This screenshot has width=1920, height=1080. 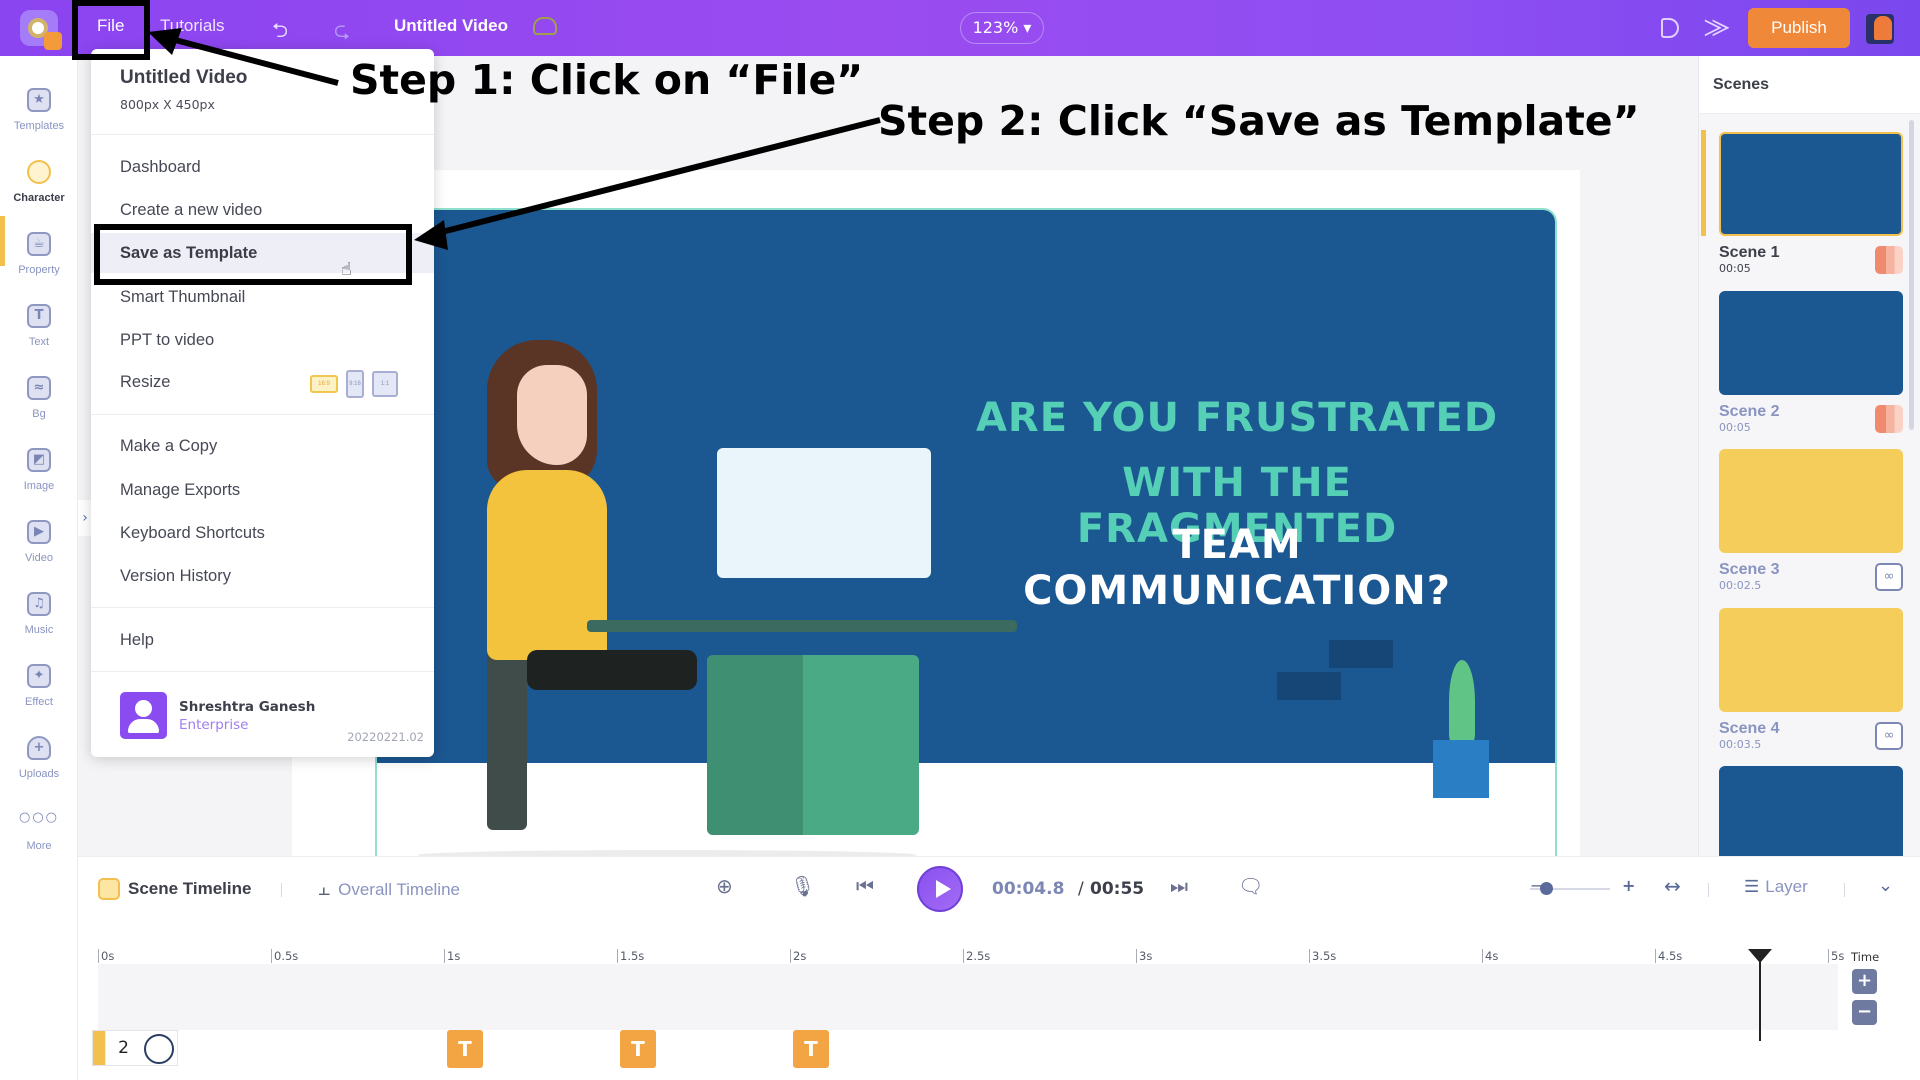 I want to click on sidebar-label: Property, so click(x=39, y=270).